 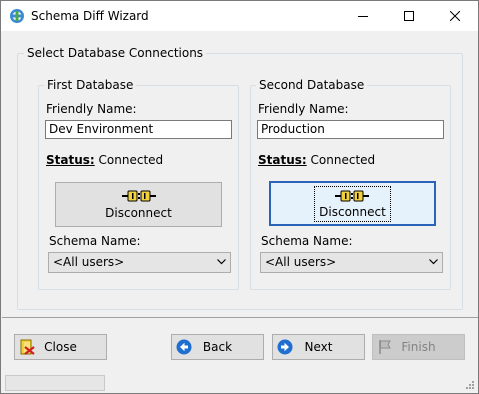 I want to click on minimize-icon, so click(x=363, y=16).